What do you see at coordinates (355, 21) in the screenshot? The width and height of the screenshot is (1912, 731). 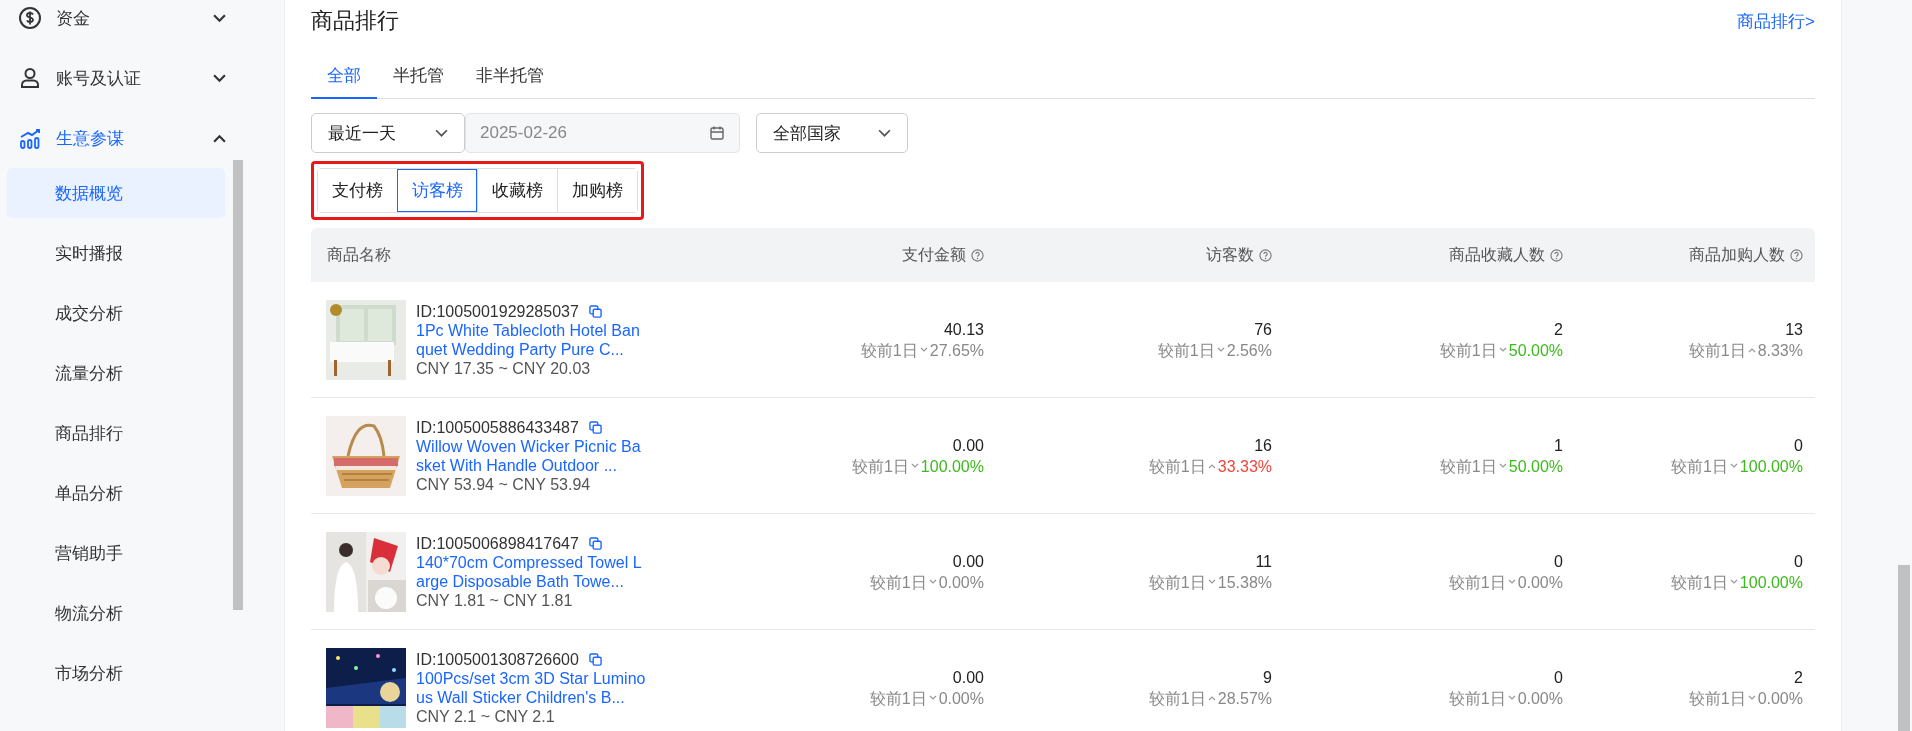 I see `section-title: 商品排行` at bounding box center [355, 21].